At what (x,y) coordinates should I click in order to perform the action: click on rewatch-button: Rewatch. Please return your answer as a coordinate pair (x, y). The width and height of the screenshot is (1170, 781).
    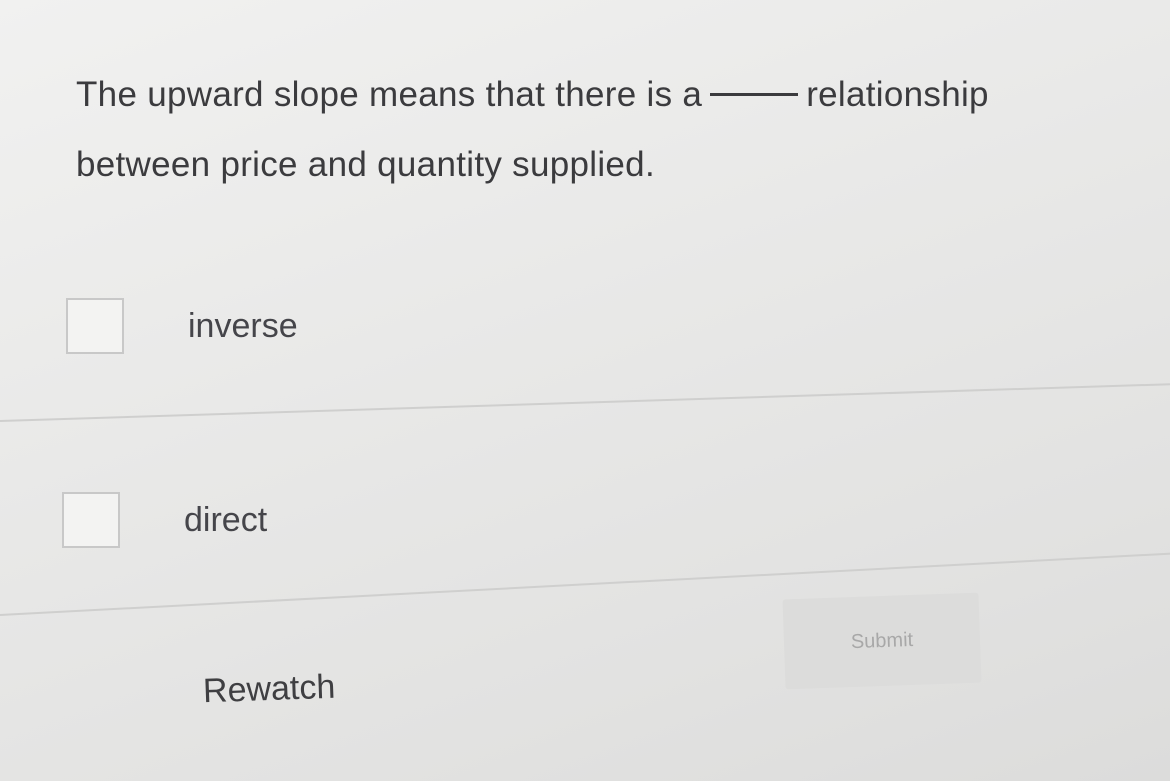
    Looking at the image, I should click on (269, 690).